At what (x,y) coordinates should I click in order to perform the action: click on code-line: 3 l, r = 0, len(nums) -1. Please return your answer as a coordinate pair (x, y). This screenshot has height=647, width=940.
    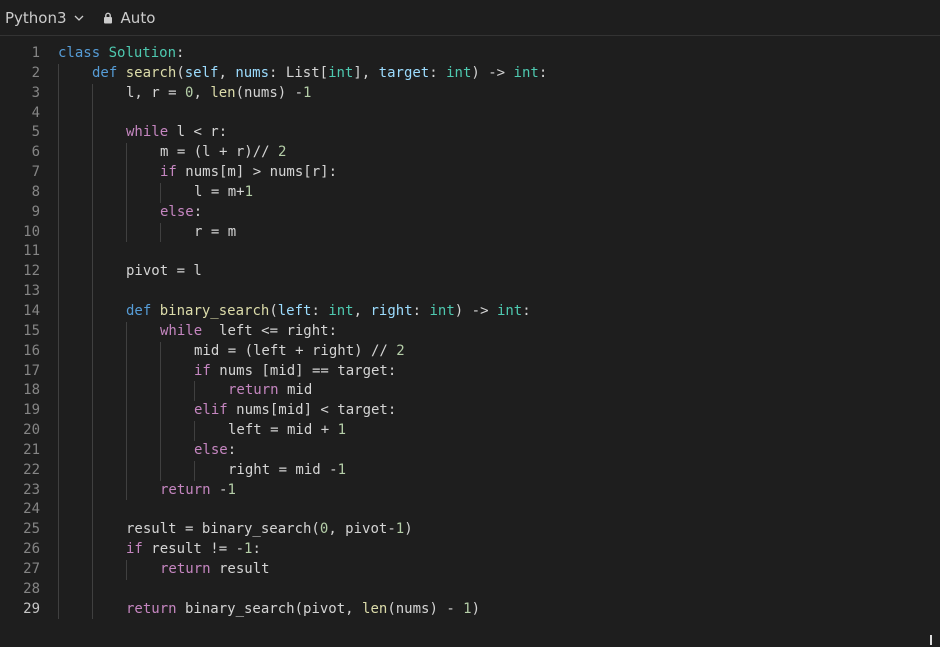
    Looking at the image, I should click on (470, 93).